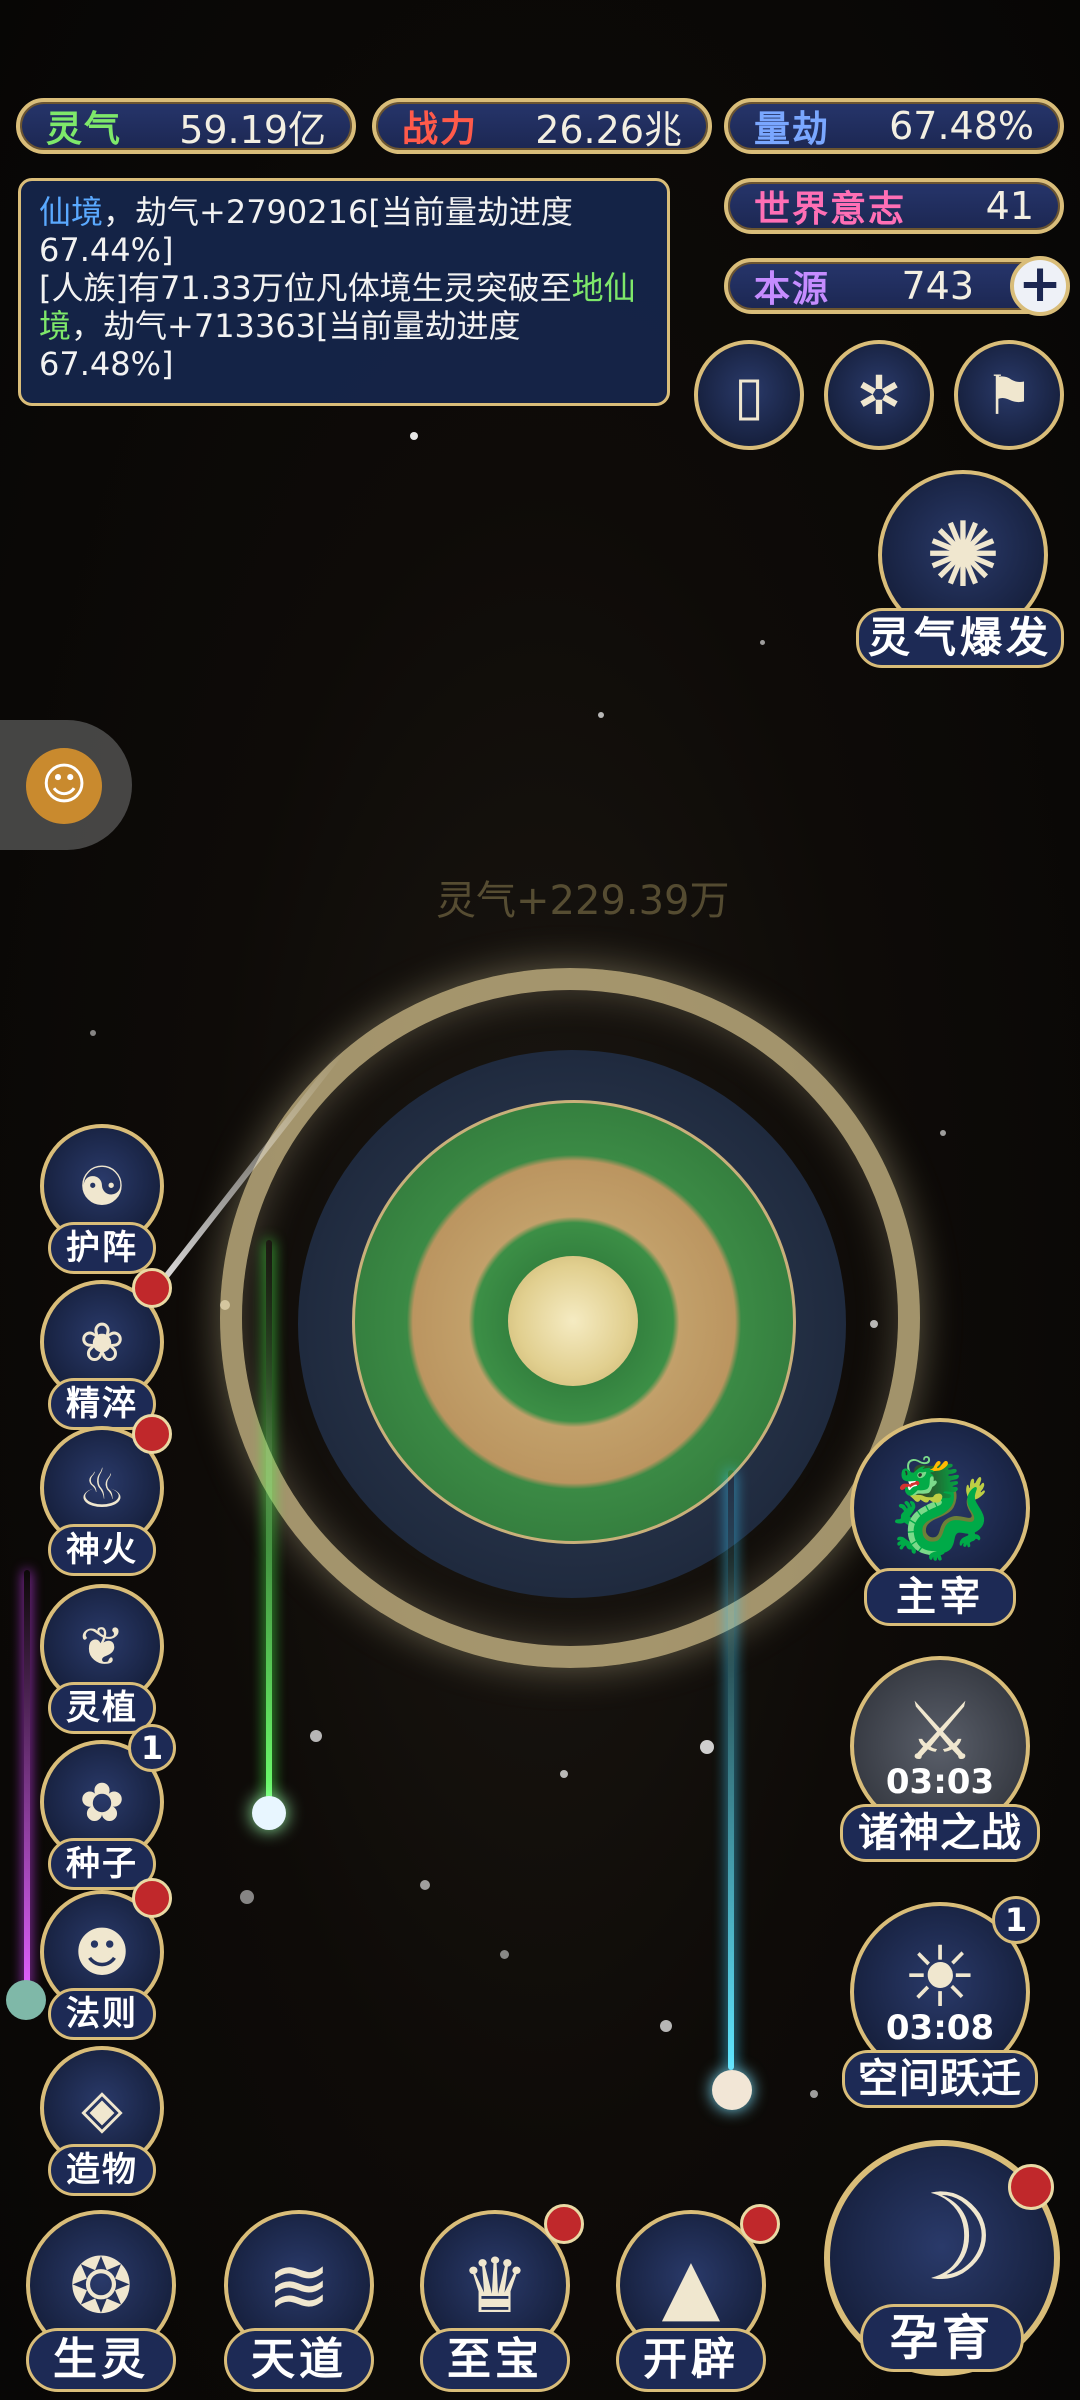 This screenshot has height=2400, width=1080. I want to click on bottom-label: 生灵, so click(101, 2360).